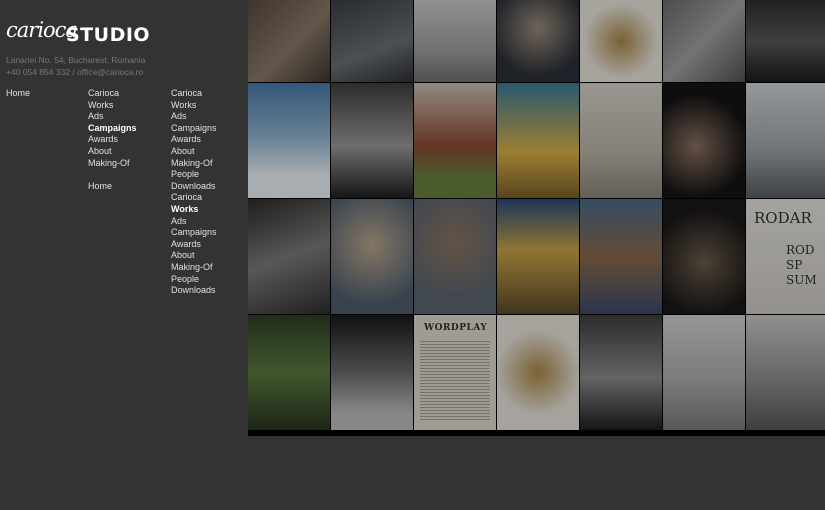 The width and height of the screenshot is (825, 510). Describe the element at coordinates (538, 140) in the screenshot. I see `jumping-man-tile` at that location.